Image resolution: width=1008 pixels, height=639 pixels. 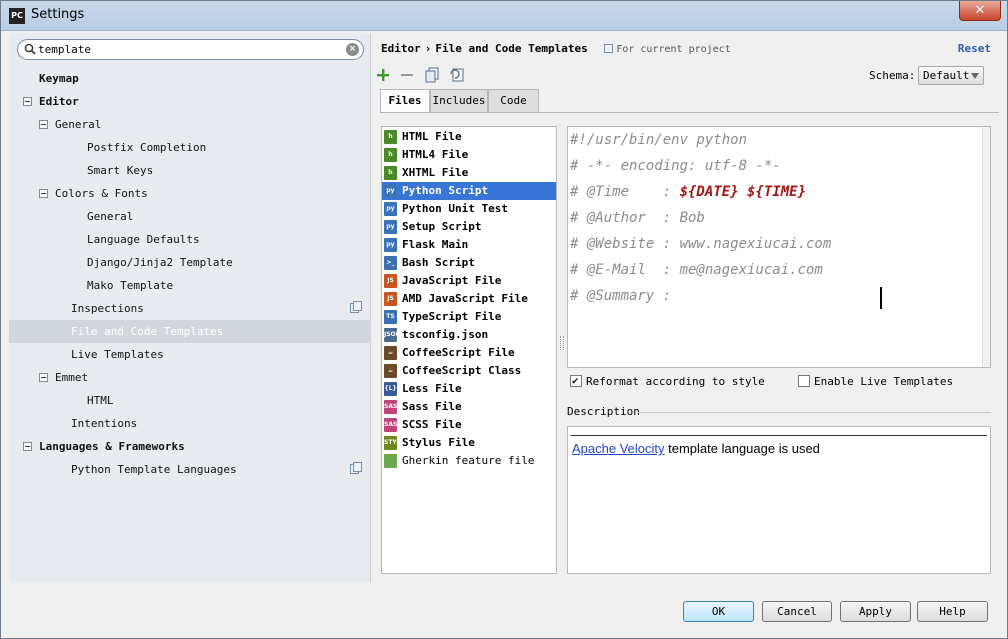 What do you see at coordinates (190, 285) in the screenshot?
I see `tree-item: Mako Template` at bounding box center [190, 285].